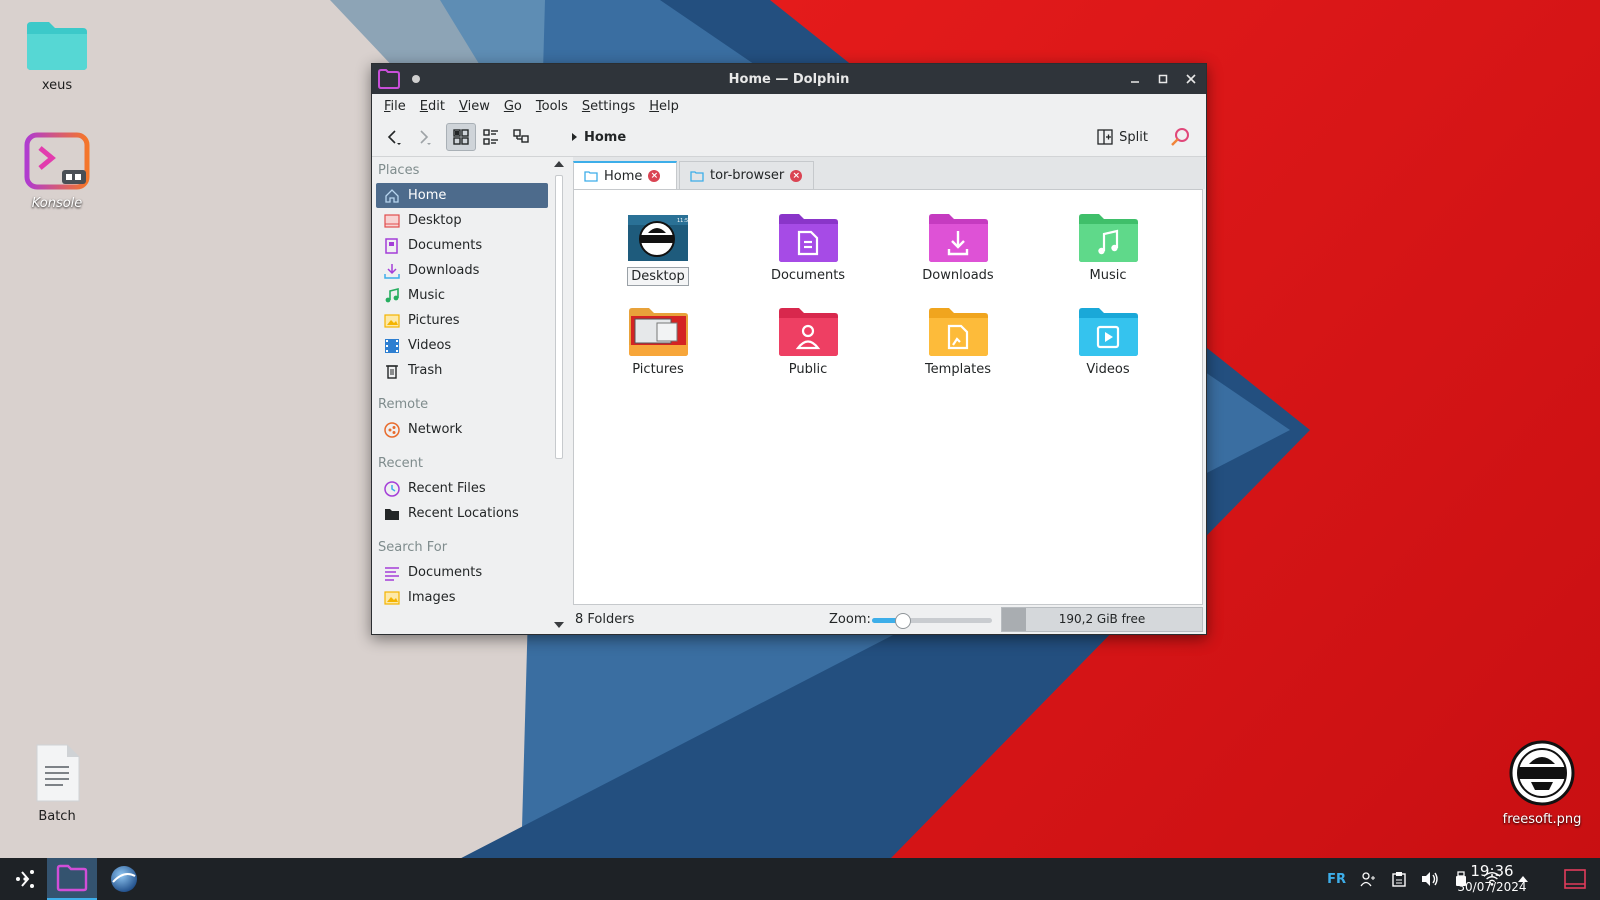  What do you see at coordinates (399, 170) in the screenshot?
I see `places-section-title: Places` at bounding box center [399, 170].